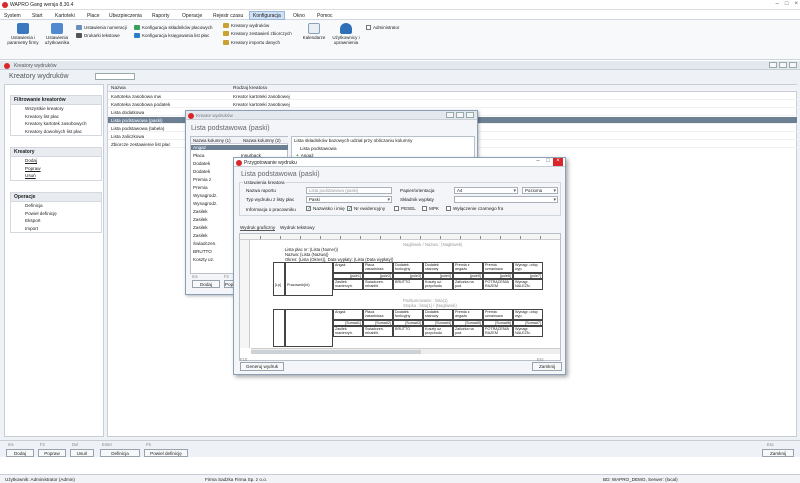 The width and height of the screenshot is (800, 483). What do you see at coordinates (540, 190) in the screenshot?
I see `orientation-select: Pozioma` at bounding box center [540, 190].